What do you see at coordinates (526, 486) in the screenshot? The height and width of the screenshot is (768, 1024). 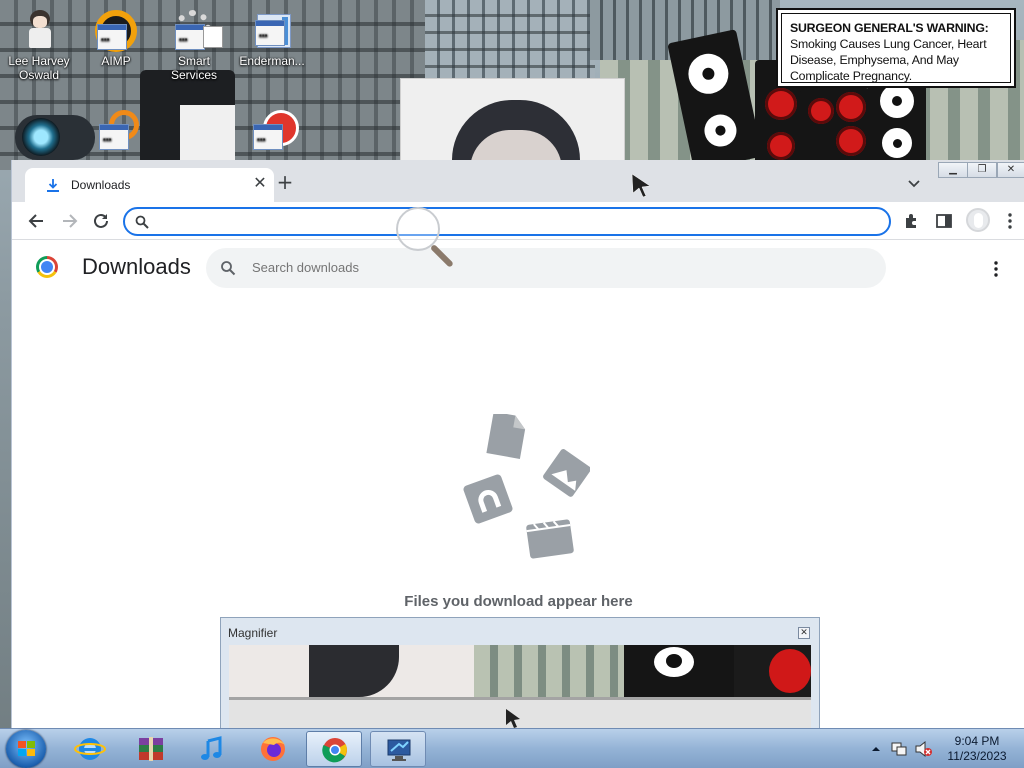 I see `empty-downloads-illustration` at bounding box center [526, 486].